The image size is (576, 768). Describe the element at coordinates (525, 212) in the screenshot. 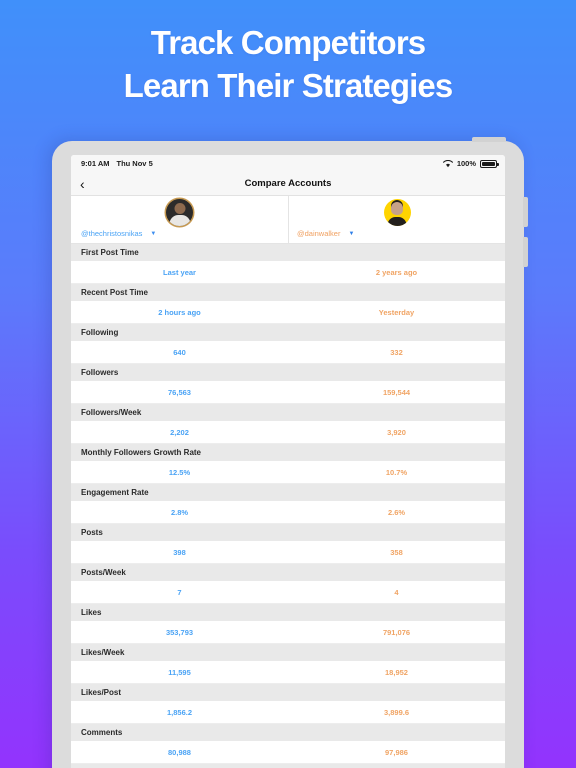

I see `volume-up-button` at that location.